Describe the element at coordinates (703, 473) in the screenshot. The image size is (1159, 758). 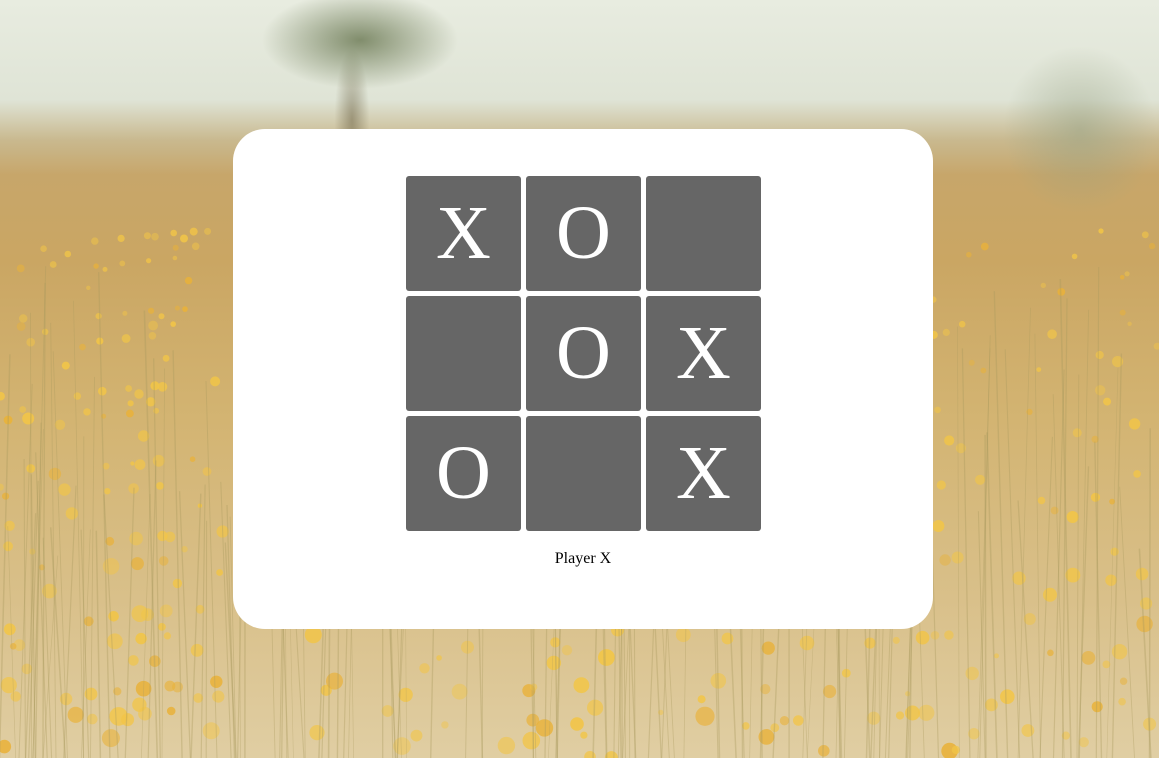
I see `board-cell-9: X` at that location.